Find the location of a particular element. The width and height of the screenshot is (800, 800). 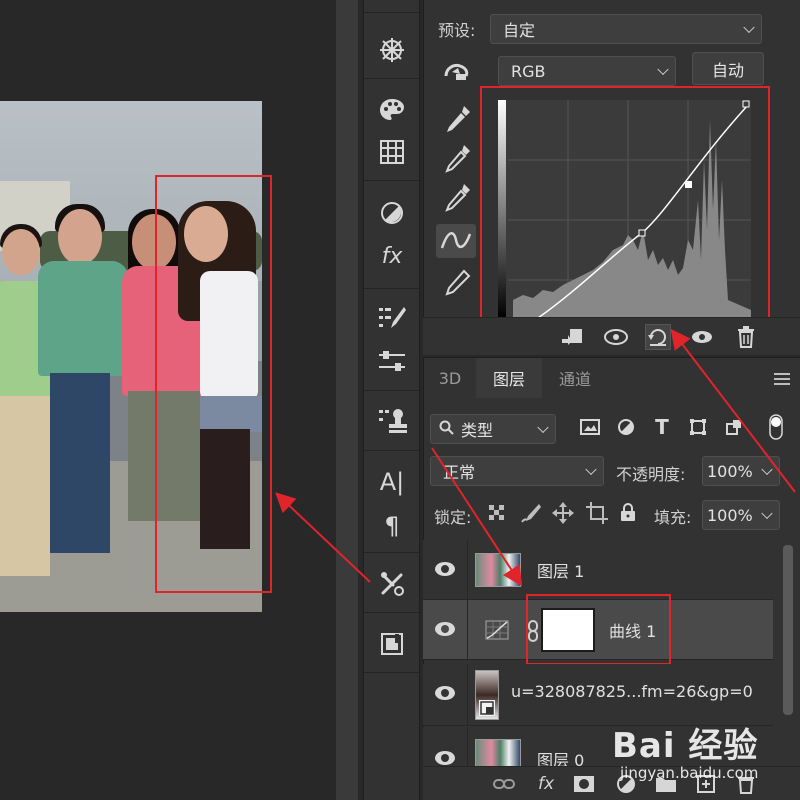

visibility-icon is located at coordinates (702, 337).